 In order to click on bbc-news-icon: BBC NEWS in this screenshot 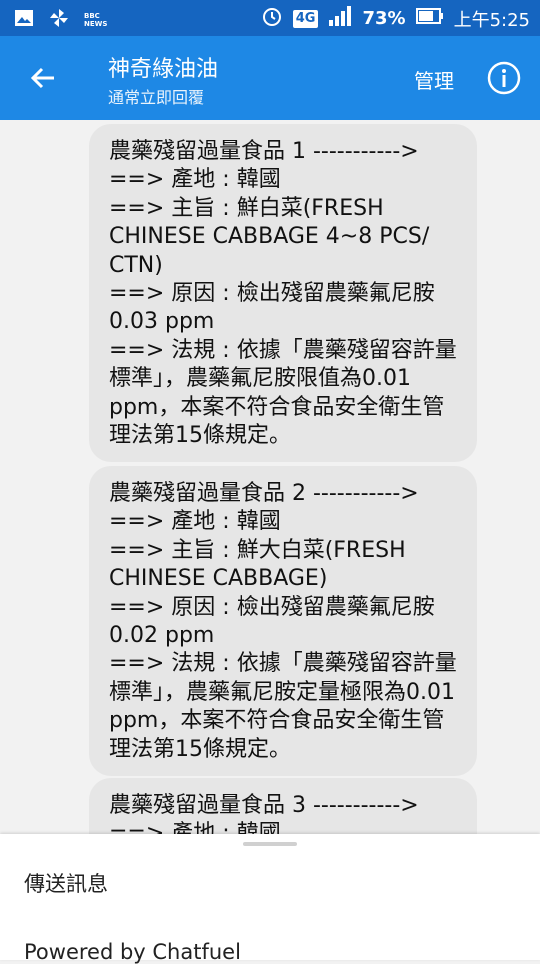, I will do `click(95, 20)`.